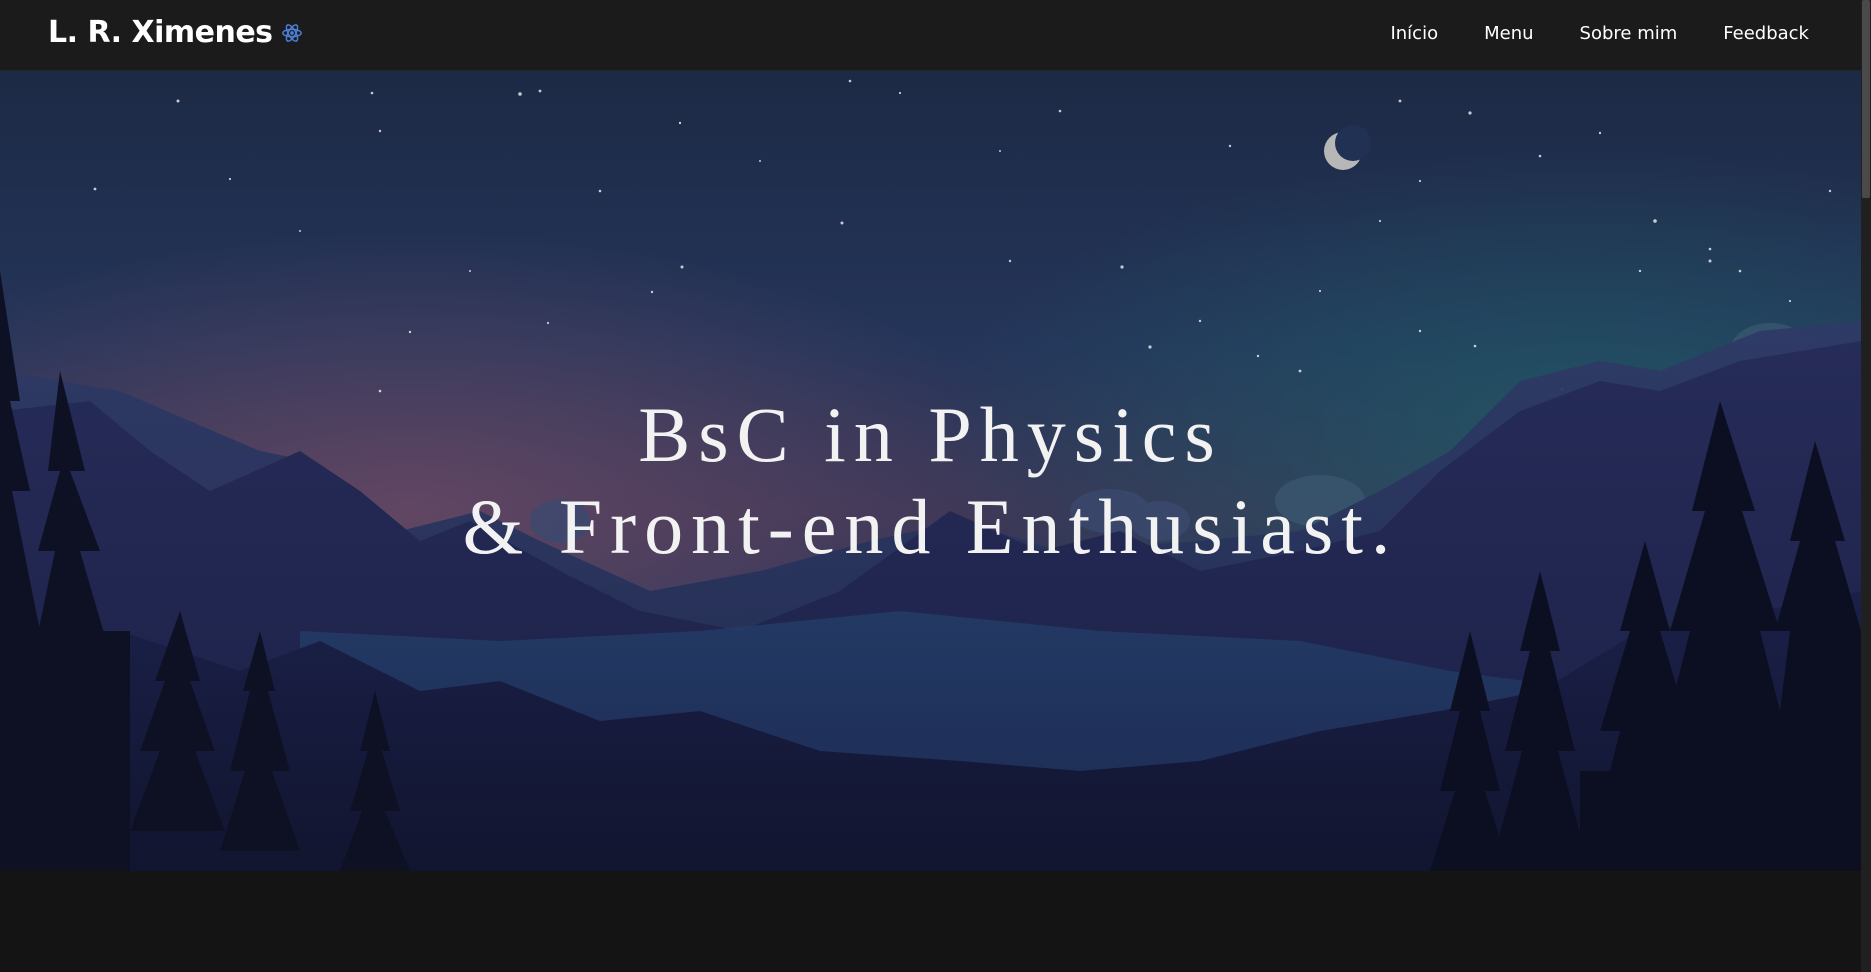 This screenshot has height=972, width=1871. Describe the element at coordinates (1766, 33) in the screenshot. I see `nav-link-feedback: Feedback` at that location.